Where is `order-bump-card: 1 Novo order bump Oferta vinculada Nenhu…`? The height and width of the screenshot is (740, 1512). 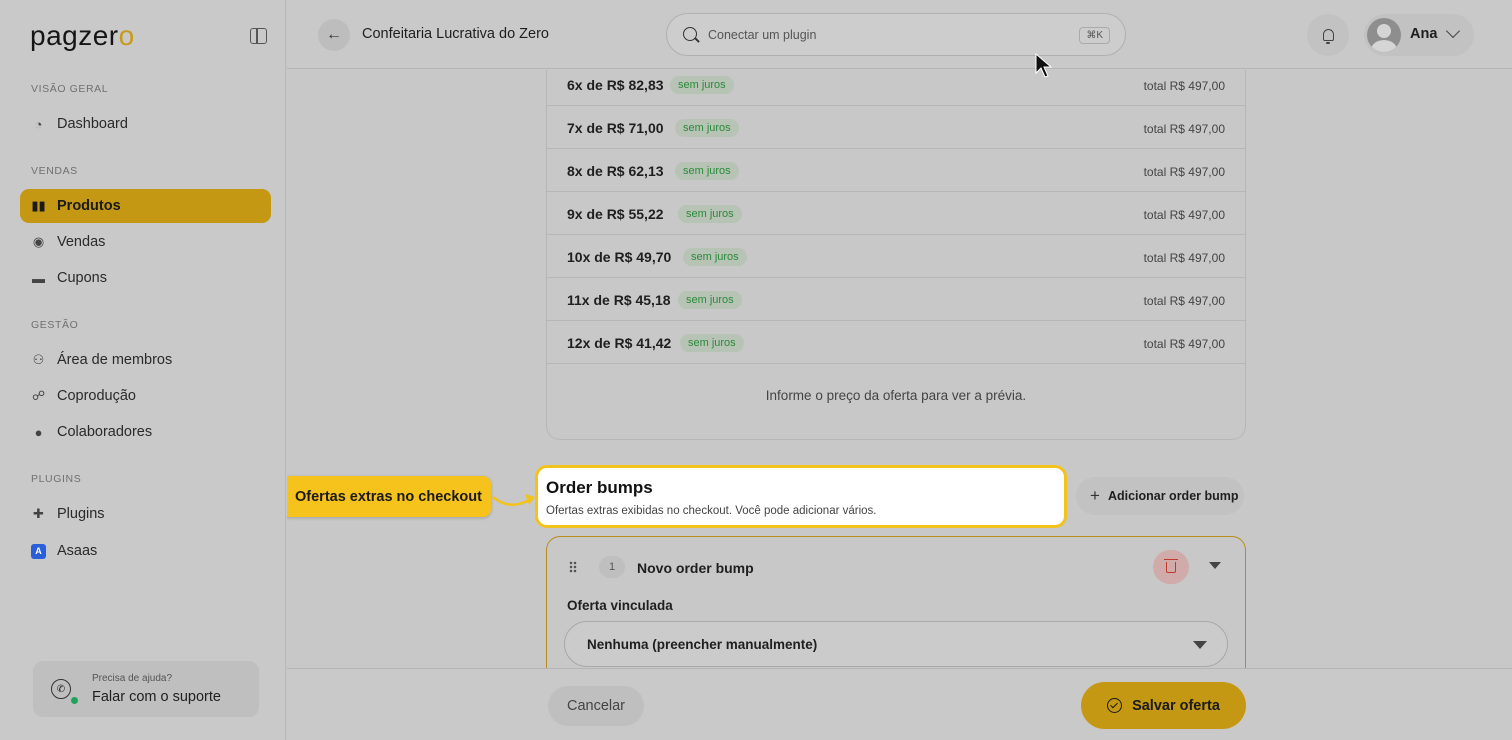 order-bump-card: 1 Novo order bump Oferta vinculada Nenhu… is located at coordinates (896, 602).